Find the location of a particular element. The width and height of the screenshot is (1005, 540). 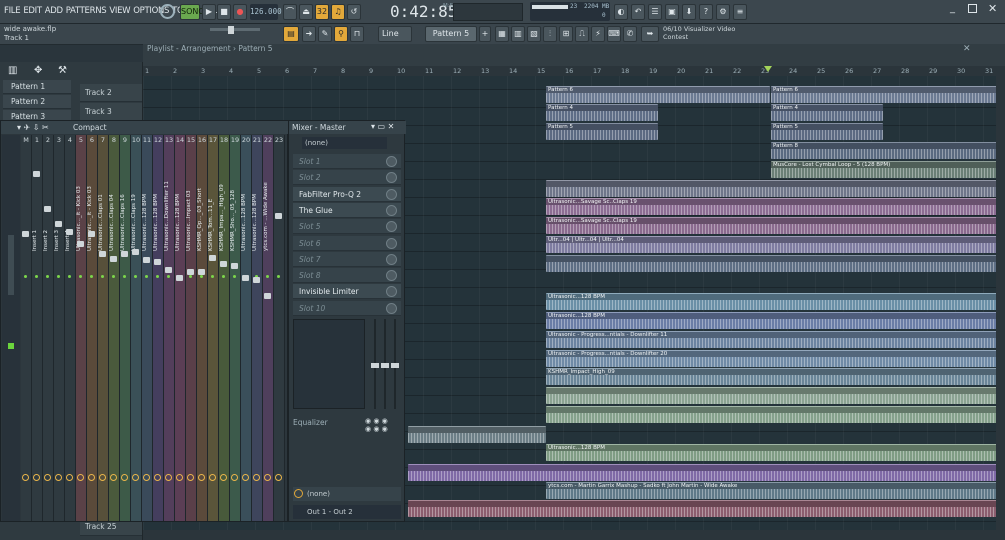

save-icon: ▣ is located at coordinates (672, 12).